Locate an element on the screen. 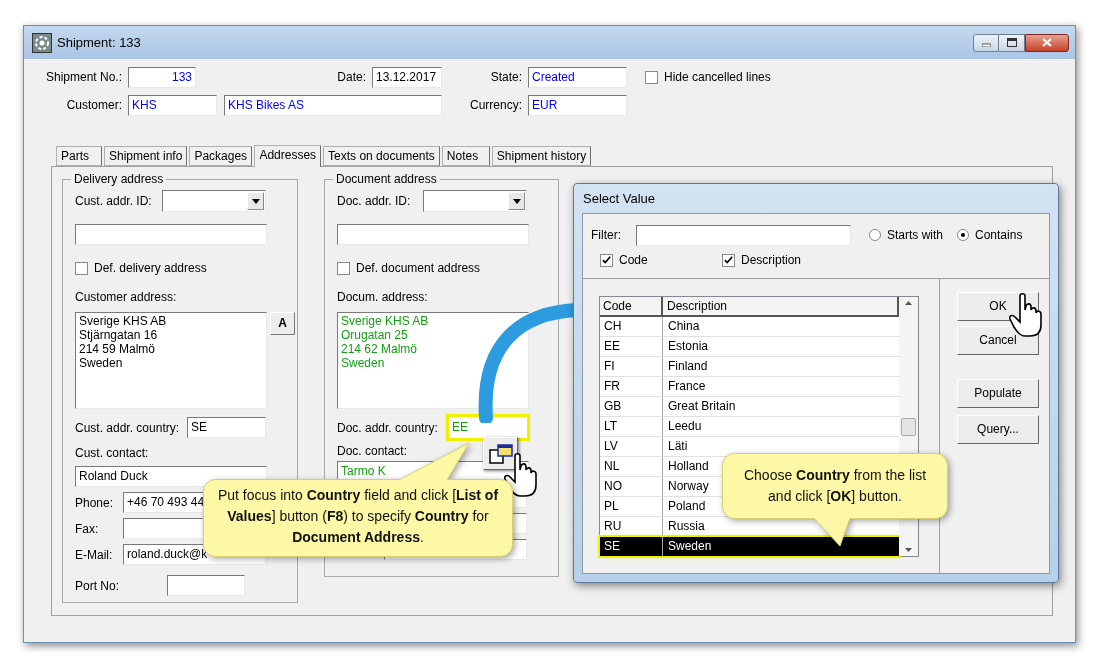  list-of-values-button is located at coordinates (500, 453).